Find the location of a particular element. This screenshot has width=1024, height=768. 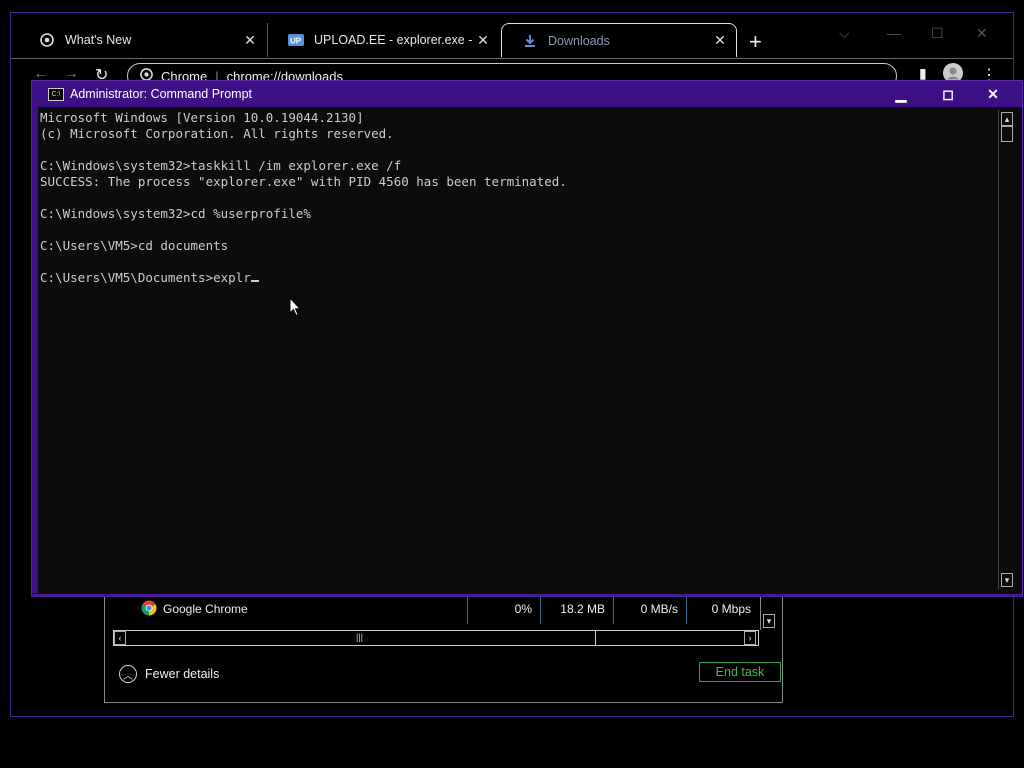

tab-label: Downloads is located at coordinates (579, 40).